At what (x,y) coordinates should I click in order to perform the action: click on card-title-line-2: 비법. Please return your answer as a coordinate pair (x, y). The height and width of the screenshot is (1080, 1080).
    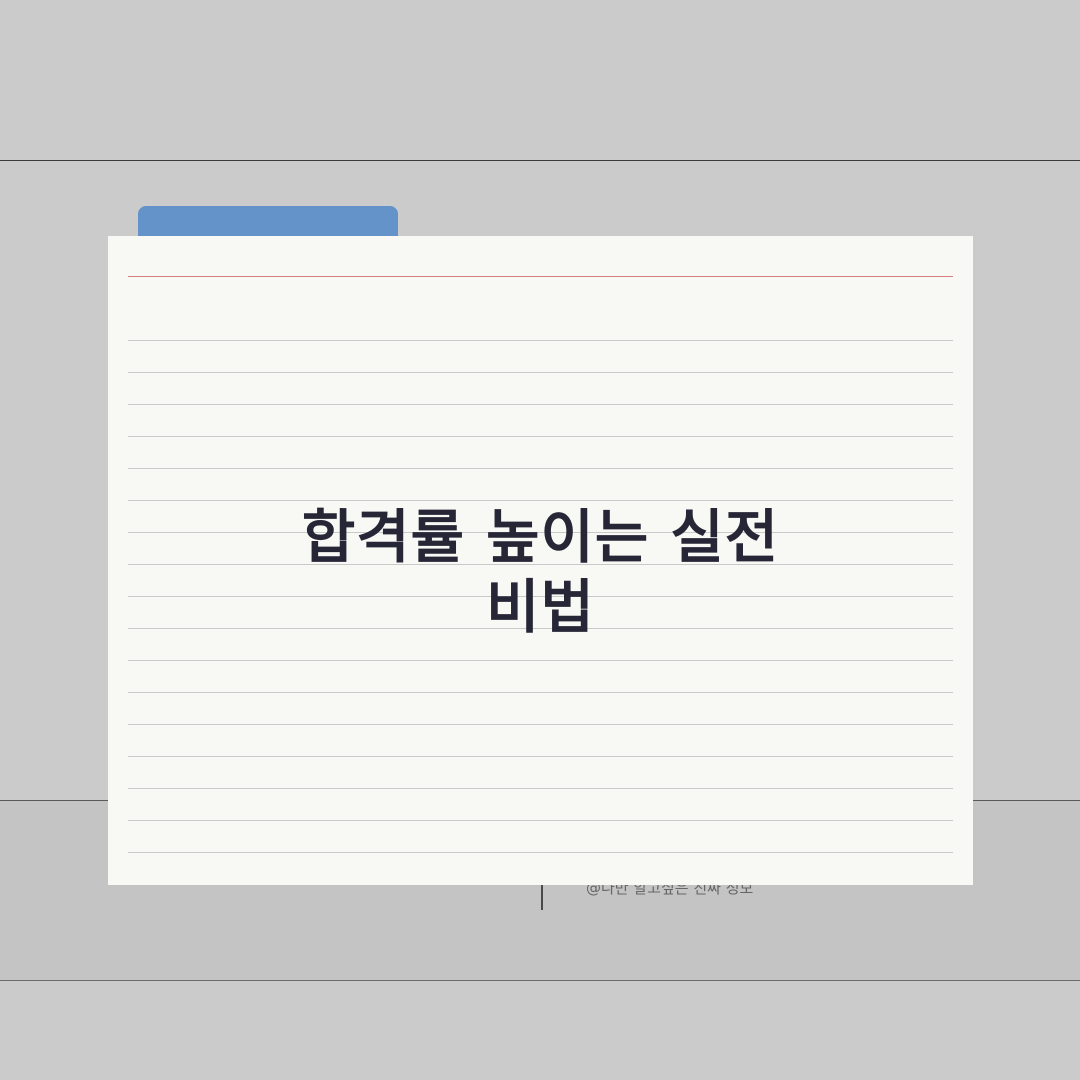
    Looking at the image, I should click on (540, 607).